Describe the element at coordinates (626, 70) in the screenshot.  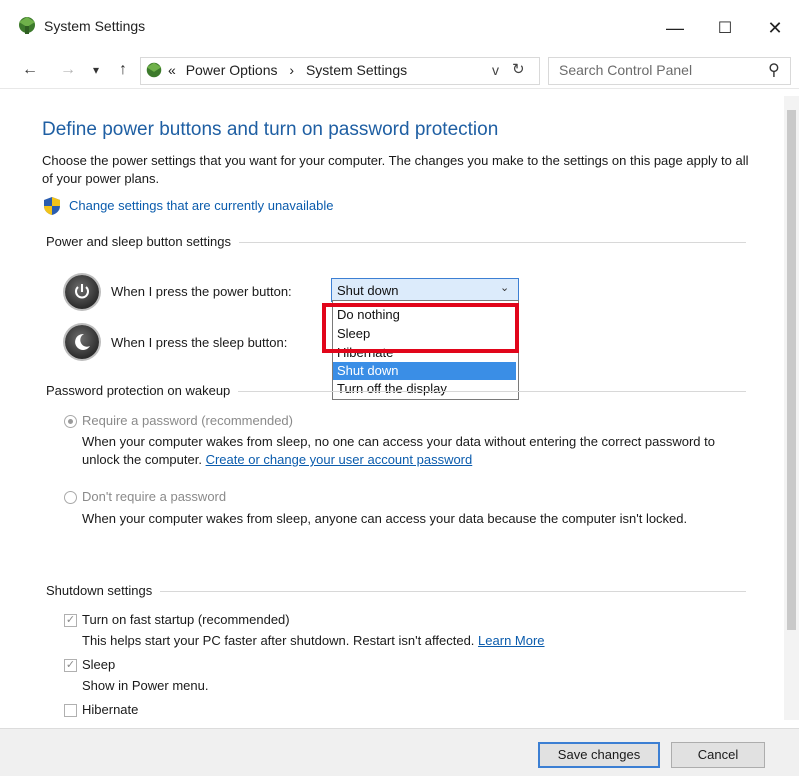
I see `search-placeholder: Search Control Panel` at that location.